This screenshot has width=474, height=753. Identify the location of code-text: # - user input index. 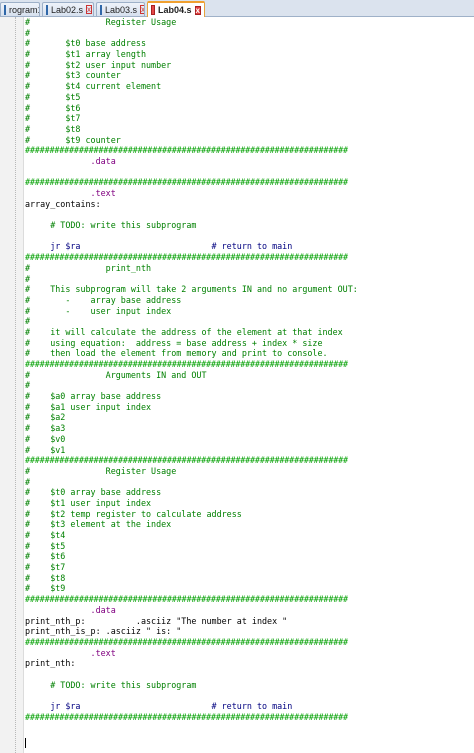
(98, 310).